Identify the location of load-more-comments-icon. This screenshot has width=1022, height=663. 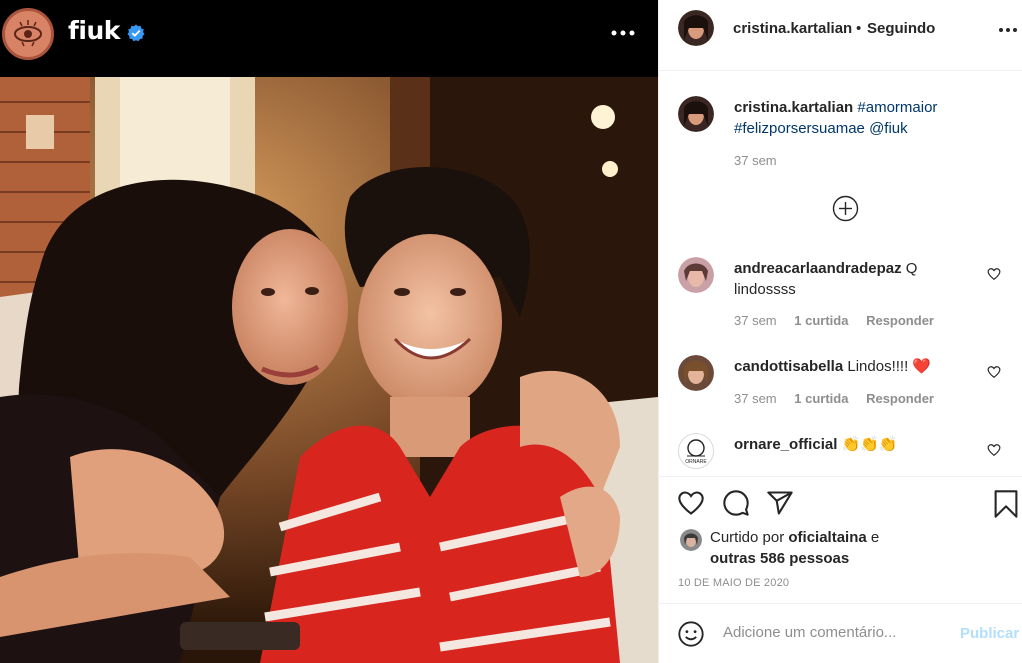
(845, 208).